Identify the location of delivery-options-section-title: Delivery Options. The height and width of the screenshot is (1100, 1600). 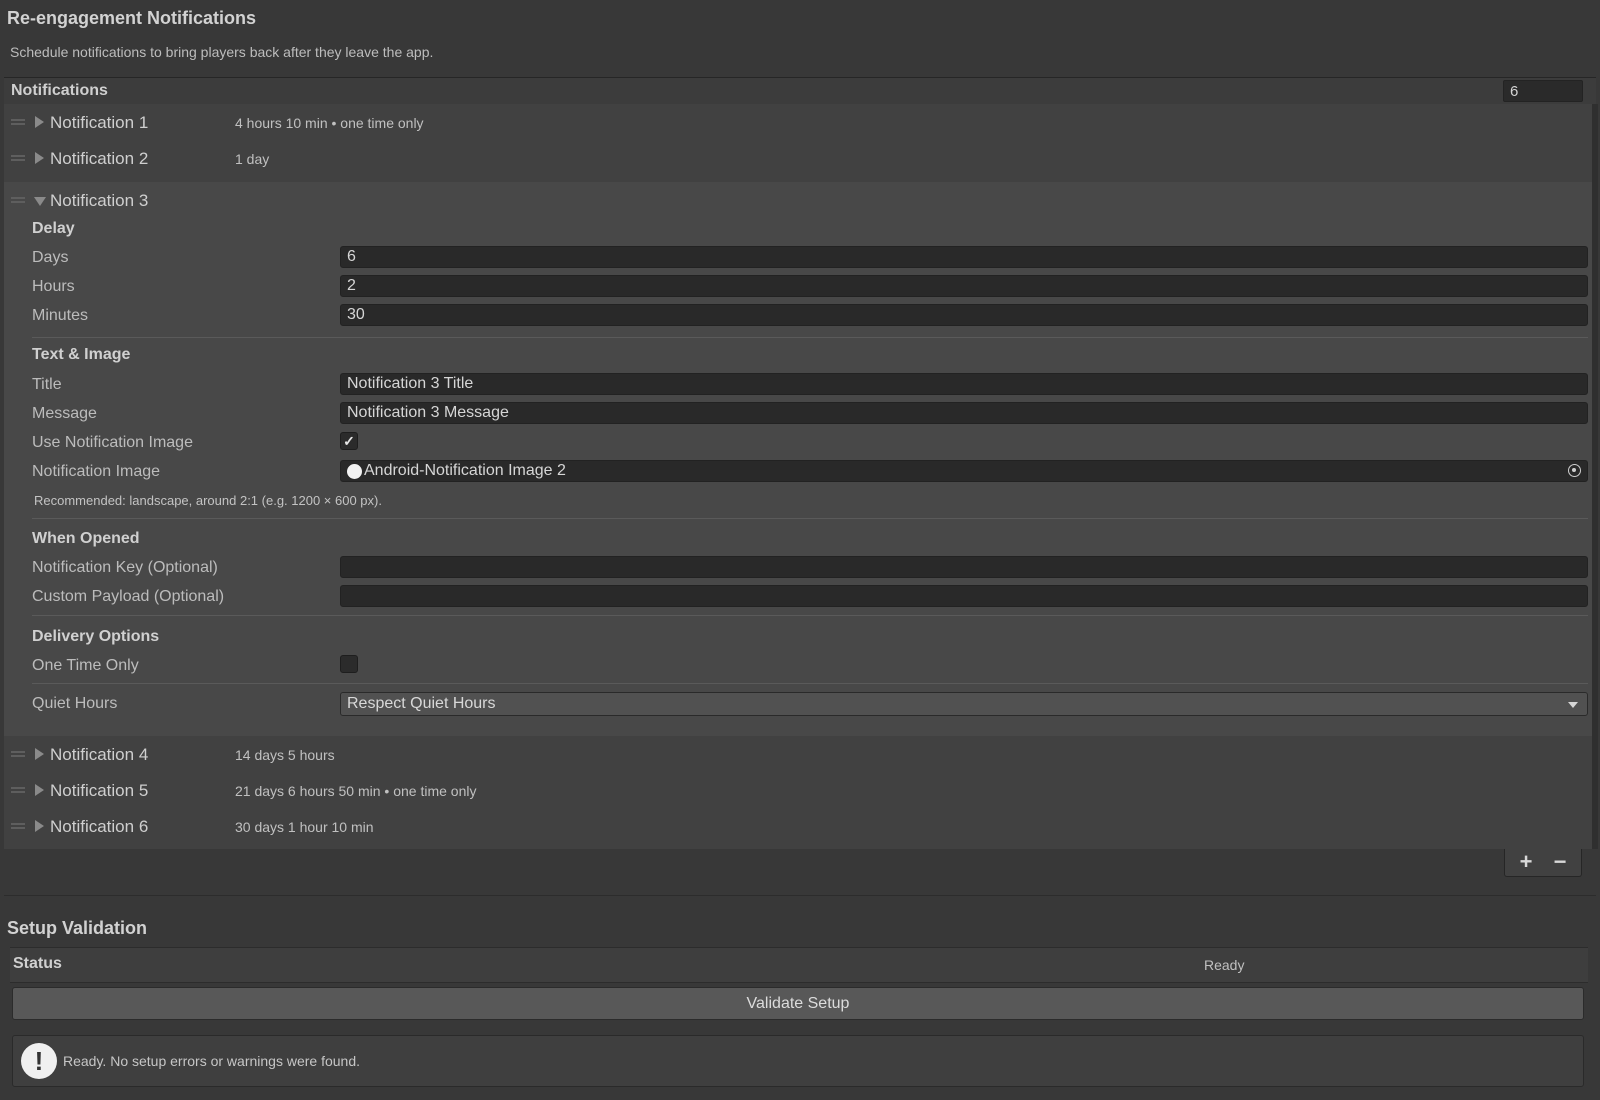
(96, 636).